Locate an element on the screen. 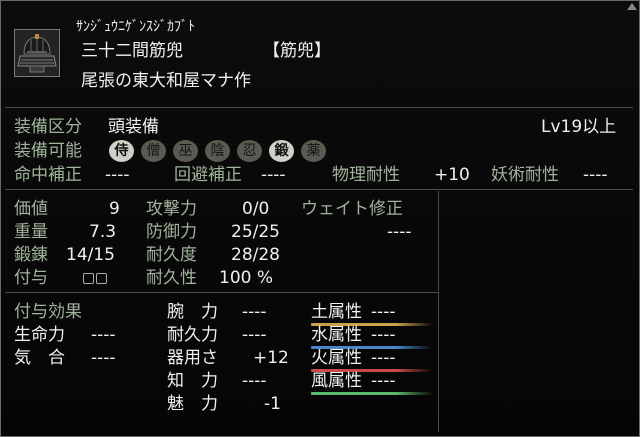 The width and height of the screenshot is (640, 437). enchant-slots is located at coordinates (96, 278).